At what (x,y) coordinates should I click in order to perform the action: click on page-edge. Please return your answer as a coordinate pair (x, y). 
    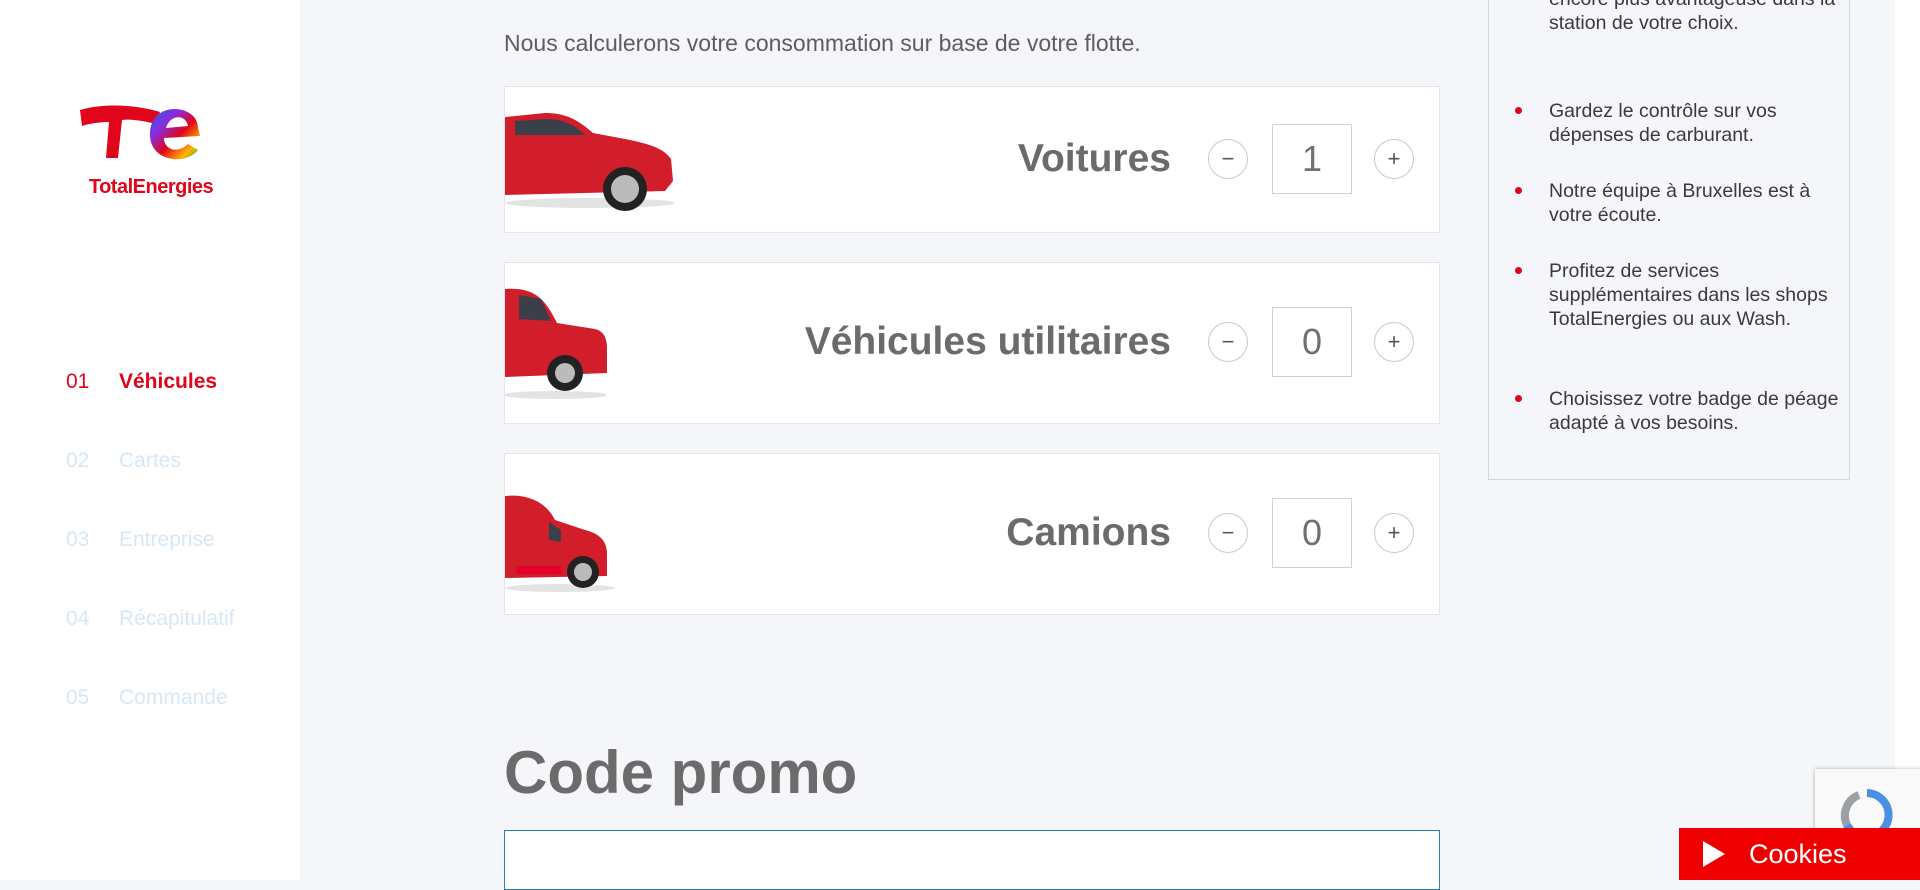
    Looking at the image, I should click on (1907, 440).